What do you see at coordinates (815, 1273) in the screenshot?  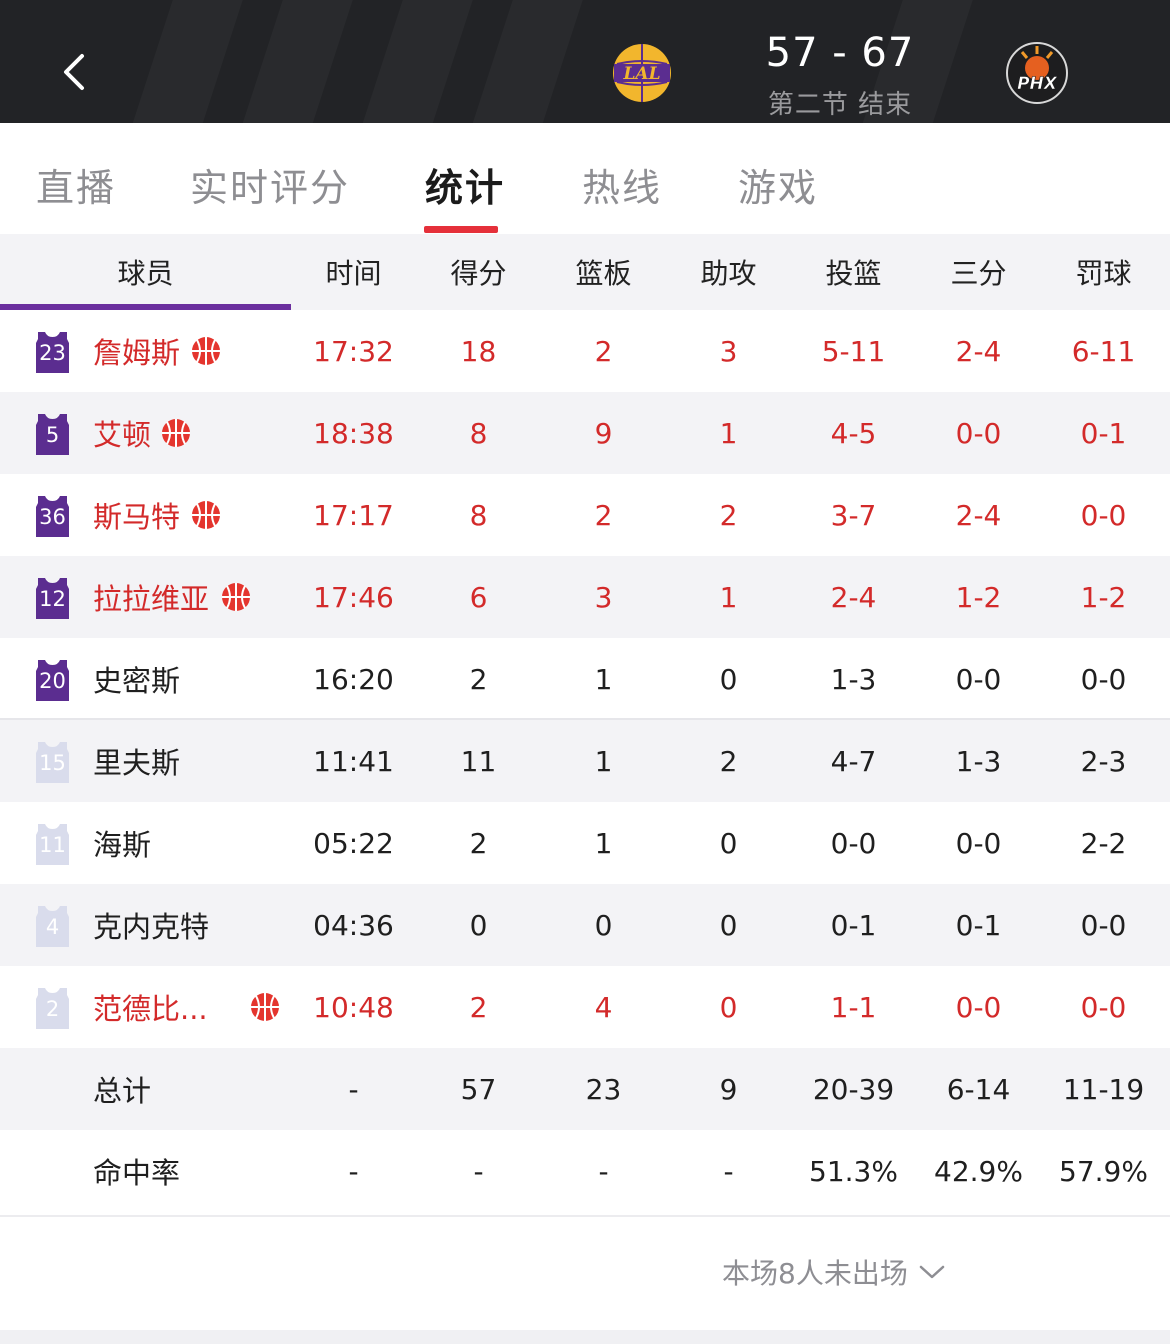 I see `dnp-label: 本场8人未出场` at bounding box center [815, 1273].